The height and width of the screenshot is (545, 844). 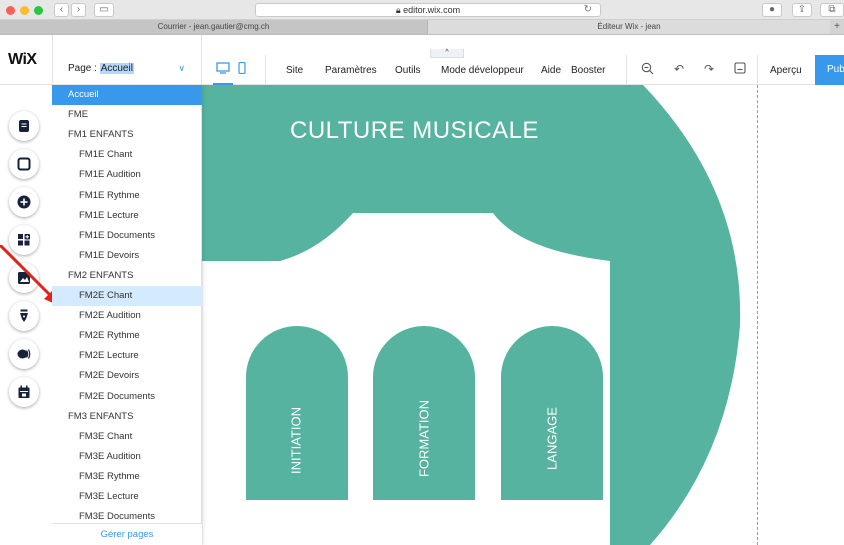 I want to click on new-tab-icon: +, so click(x=837, y=27).